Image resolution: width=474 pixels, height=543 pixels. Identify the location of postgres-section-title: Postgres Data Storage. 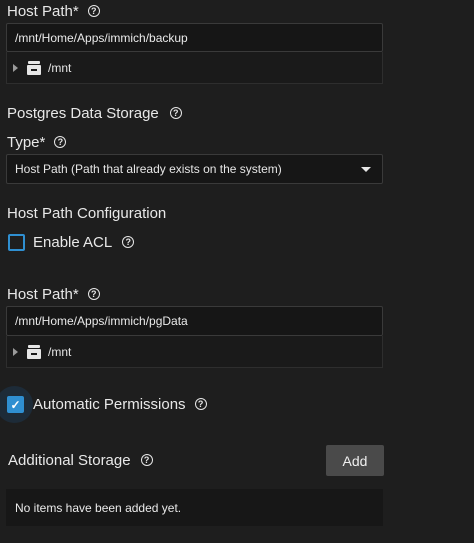
(83, 113).